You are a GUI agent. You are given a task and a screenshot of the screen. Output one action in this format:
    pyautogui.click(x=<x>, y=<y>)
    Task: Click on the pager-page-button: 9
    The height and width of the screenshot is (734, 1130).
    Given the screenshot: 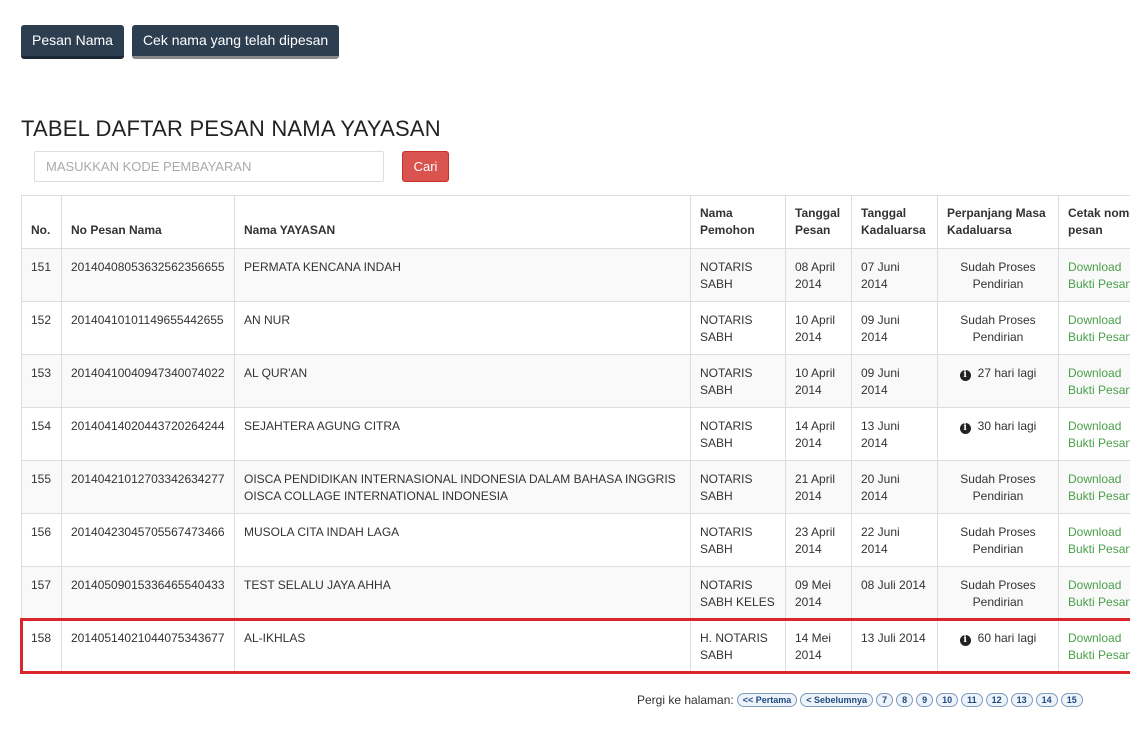 What is the action you would take?
    pyautogui.click(x=925, y=700)
    